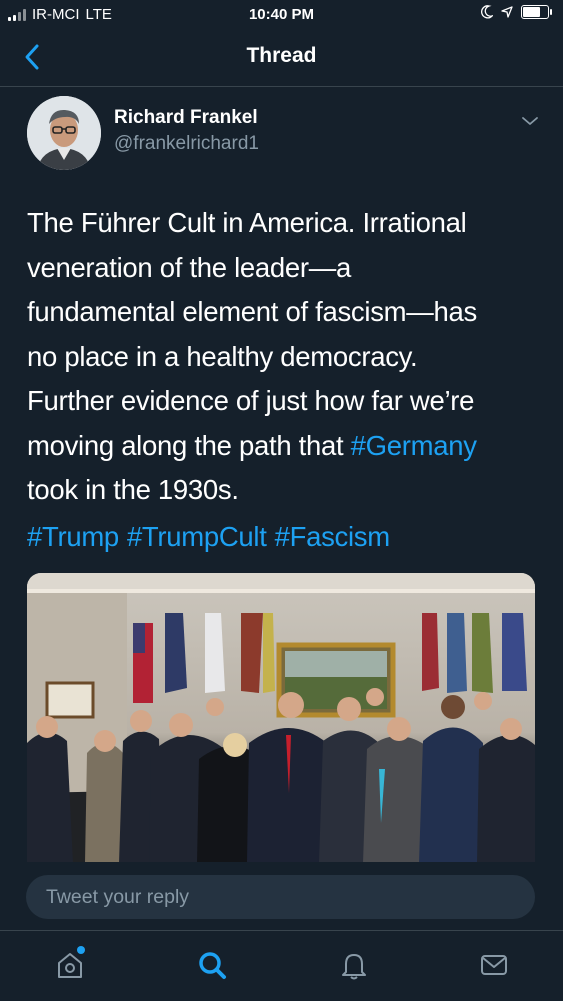 This screenshot has height=1001, width=563. I want to click on new-content-dot, so click(81, 950).